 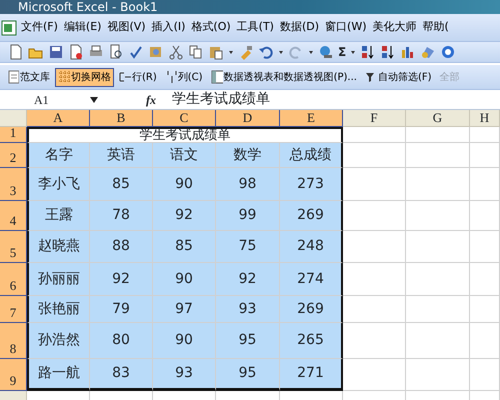 I want to click on undo-icon, so click(x=266, y=52).